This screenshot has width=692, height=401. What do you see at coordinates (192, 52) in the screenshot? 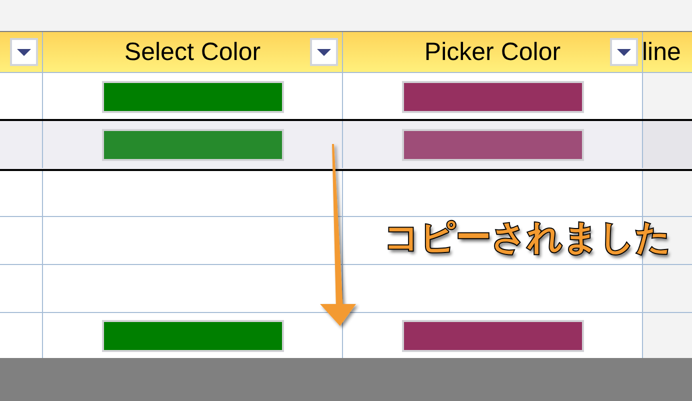
I see `column-header: Select Color` at bounding box center [192, 52].